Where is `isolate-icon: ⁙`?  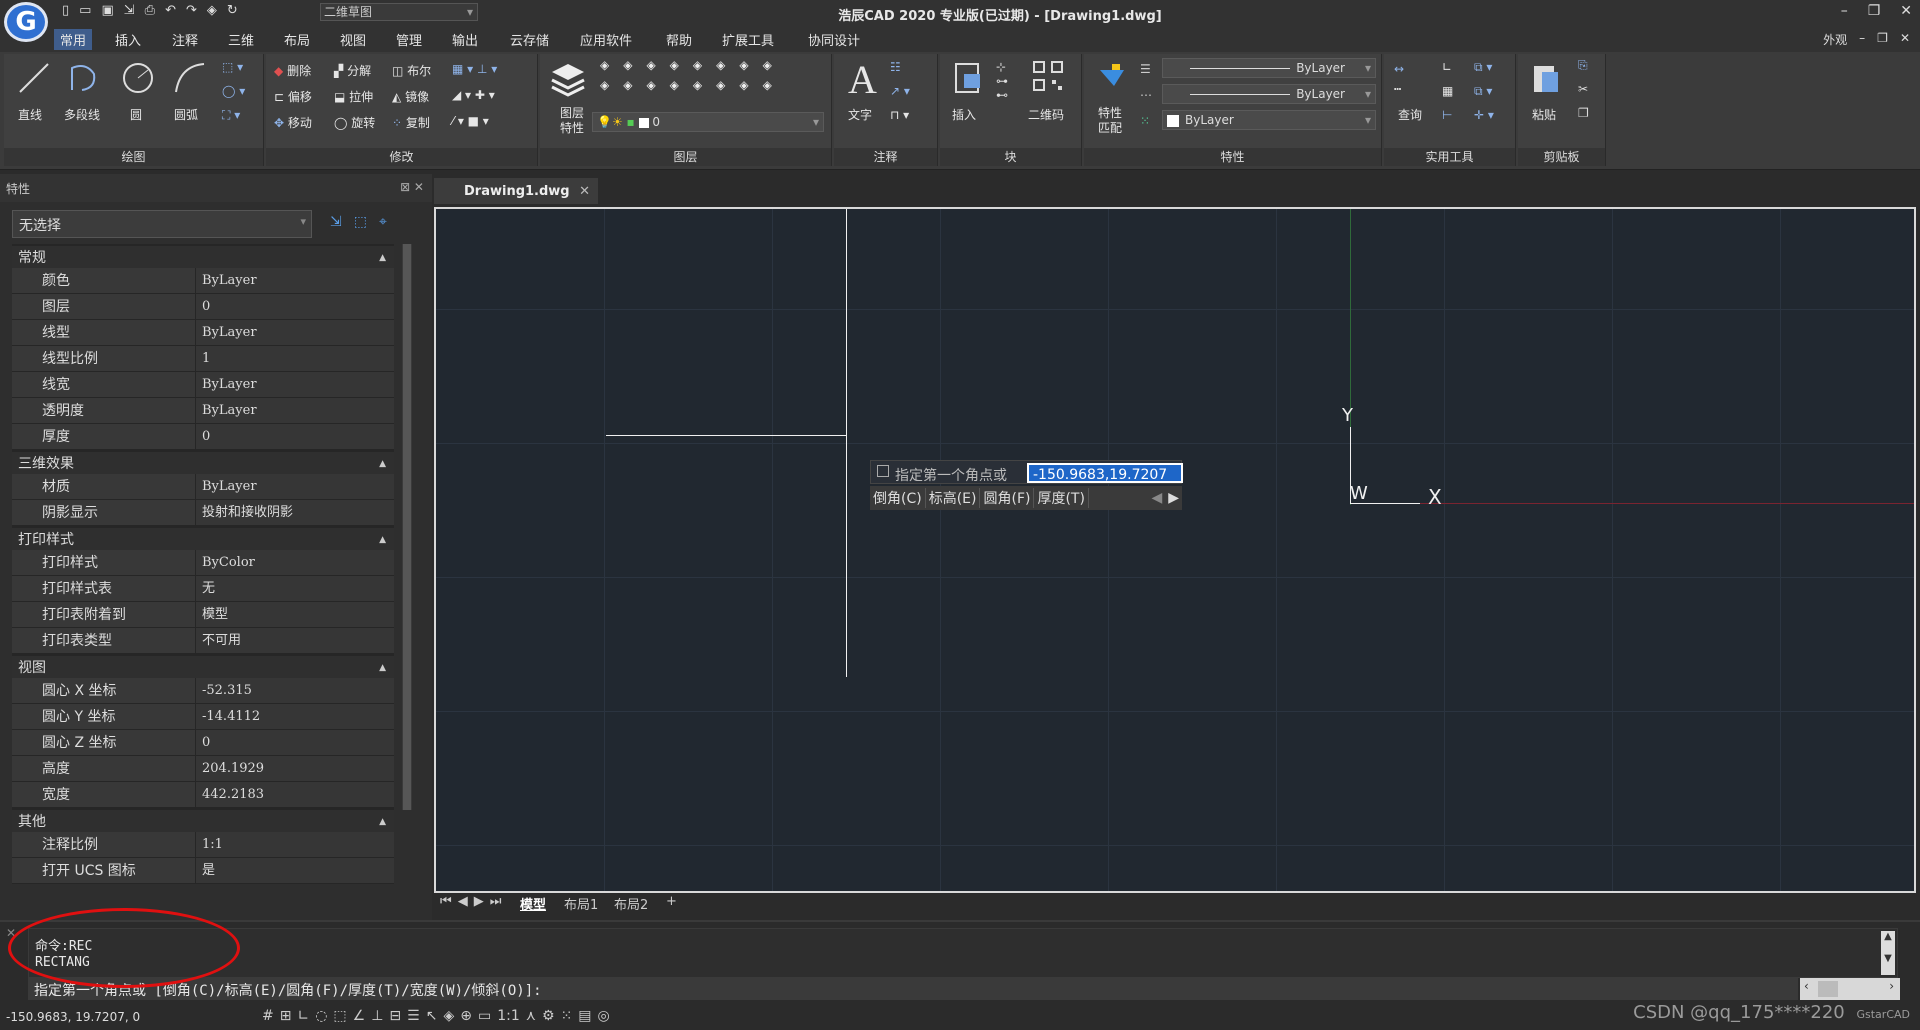
isolate-icon: ⁙ is located at coordinates (567, 1016).